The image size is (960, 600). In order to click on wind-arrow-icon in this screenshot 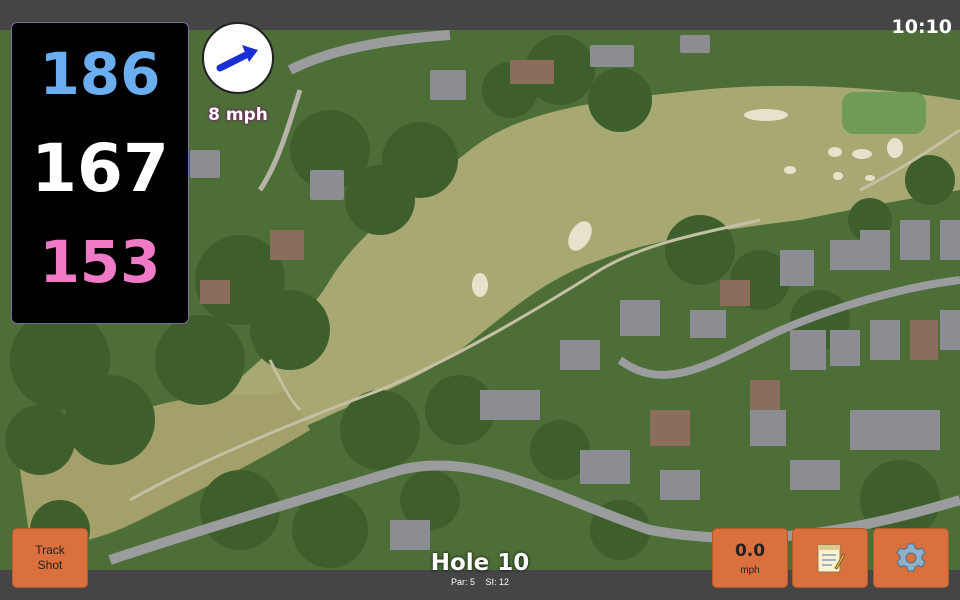, I will do `click(237, 58)`.